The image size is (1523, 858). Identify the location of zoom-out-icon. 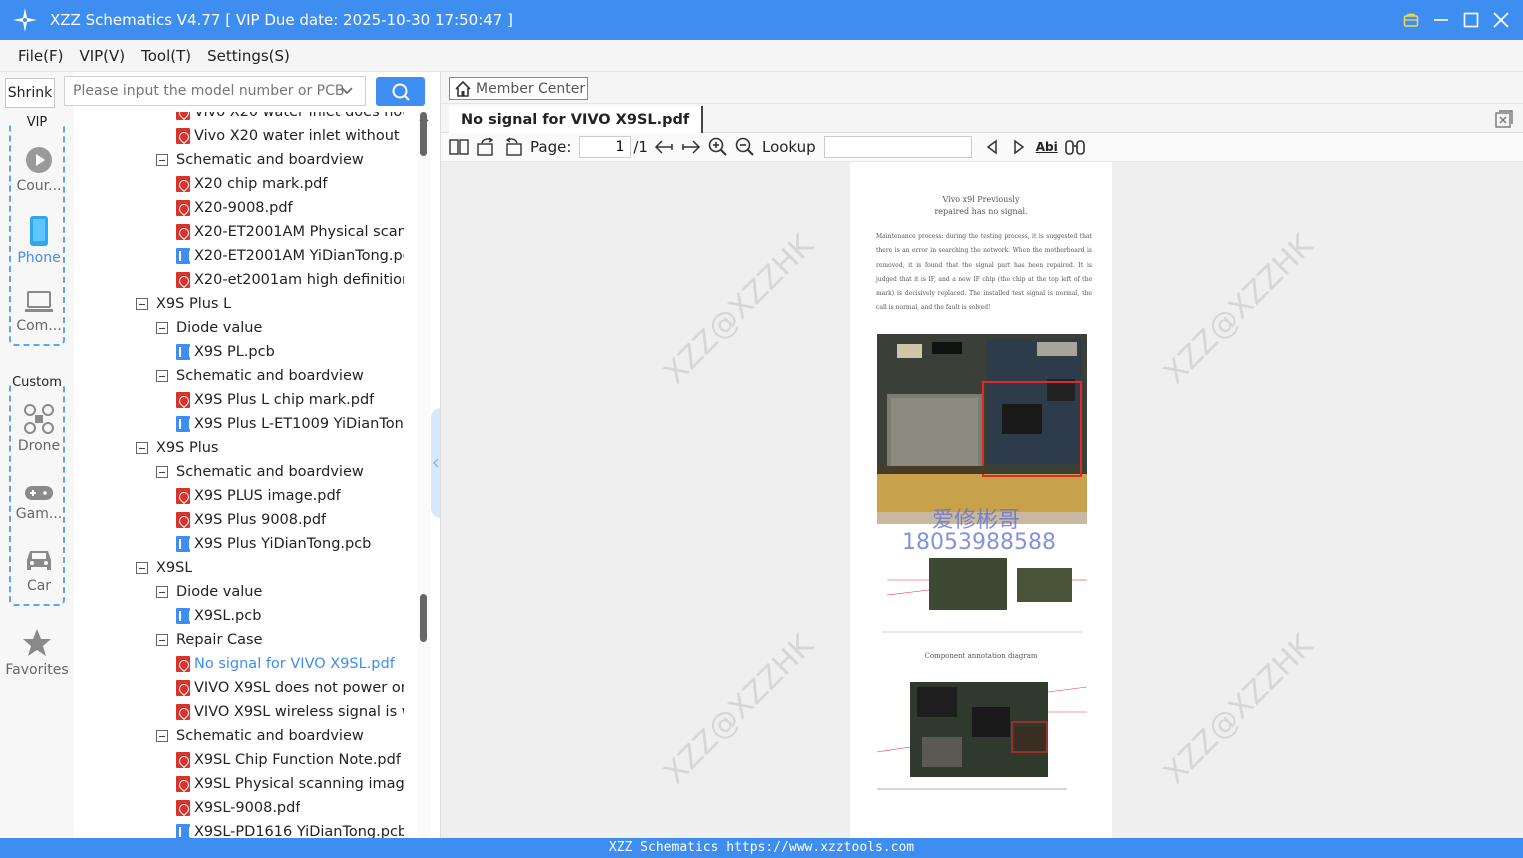
(745, 147).